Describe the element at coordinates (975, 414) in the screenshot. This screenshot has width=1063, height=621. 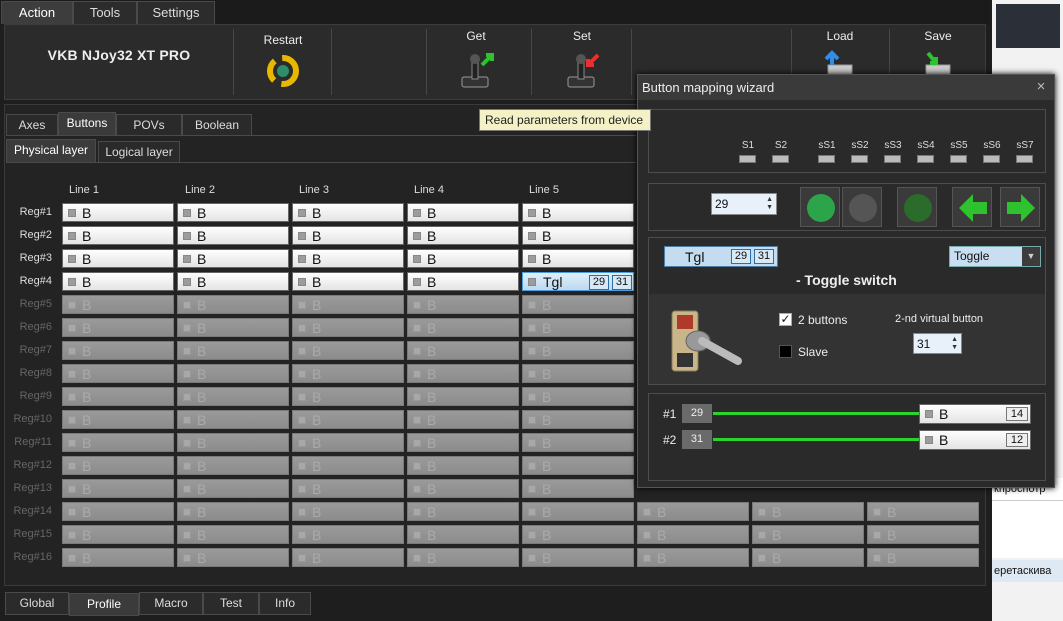
I see `mapping-target-cell: B 14` at that location.